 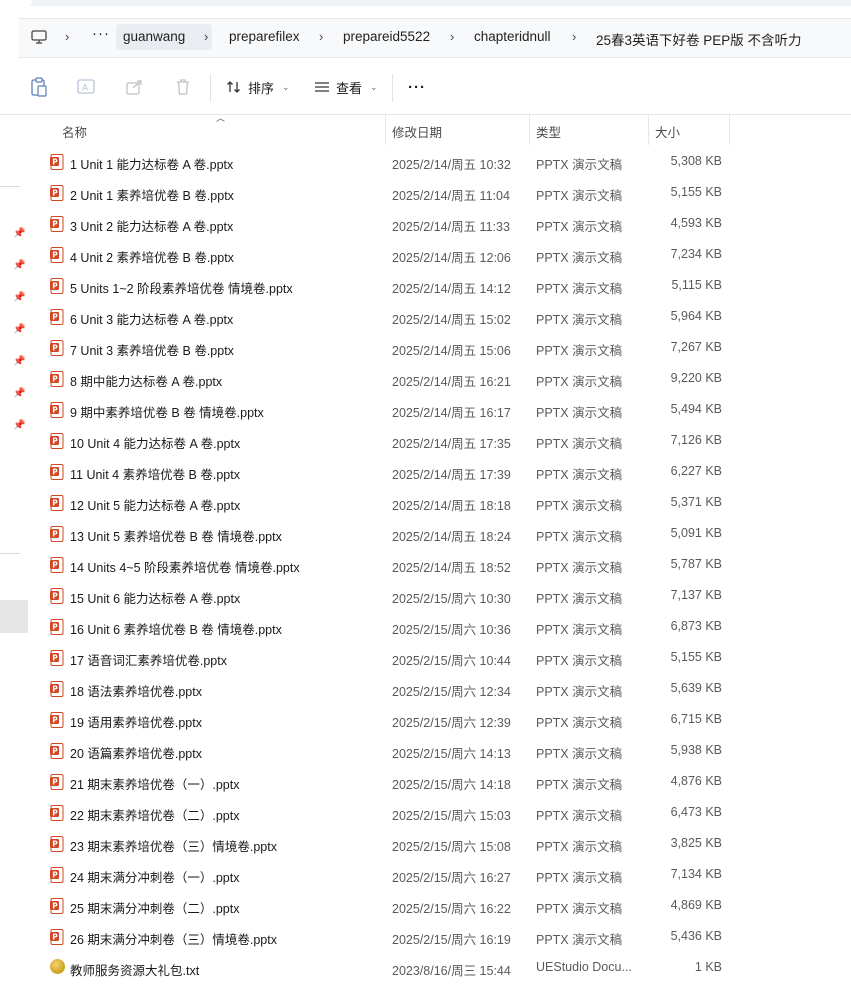 What do you see at coordinates (183, 87) in the screenshot?
I see `delete-icon` at bounding box center [183, 87].